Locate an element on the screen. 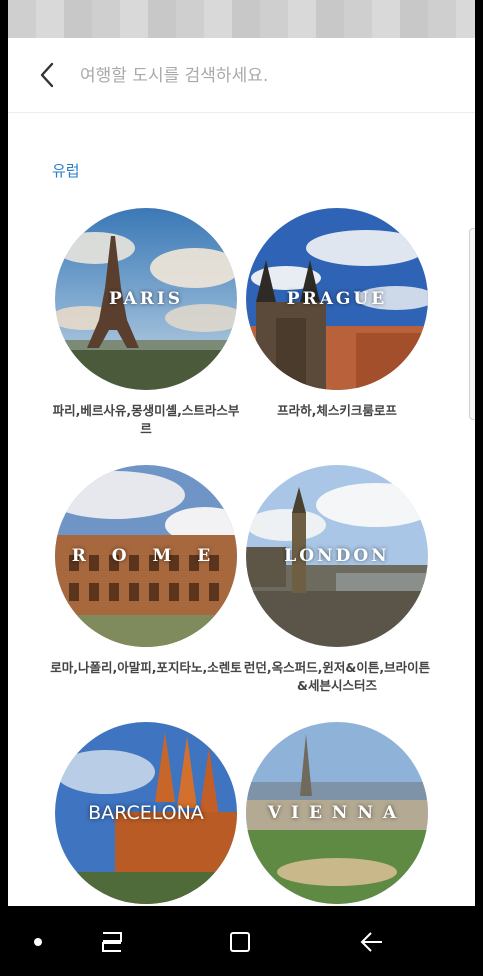  home-icon is located at coordinates (240, 942).